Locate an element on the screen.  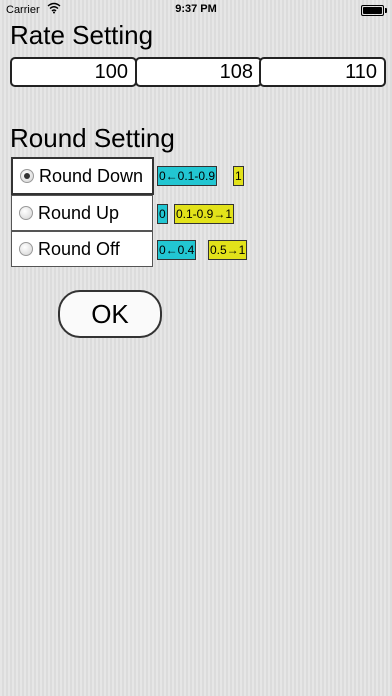
rate-field-3: 110 is located at coordinates (322, 72).